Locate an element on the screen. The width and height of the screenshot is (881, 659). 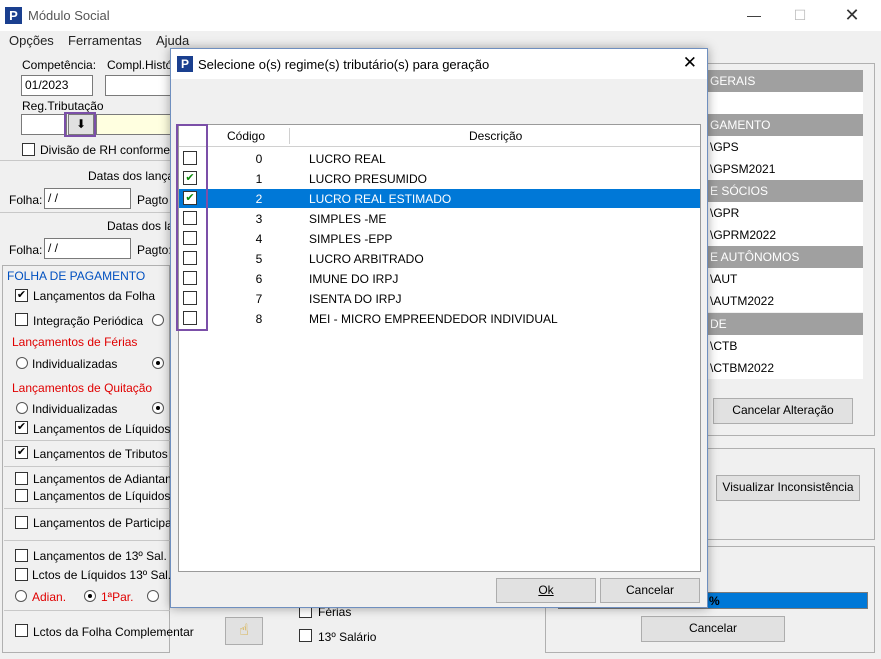
lanc-folha-checkbox: ✔ is located at coordinates (21, 295).